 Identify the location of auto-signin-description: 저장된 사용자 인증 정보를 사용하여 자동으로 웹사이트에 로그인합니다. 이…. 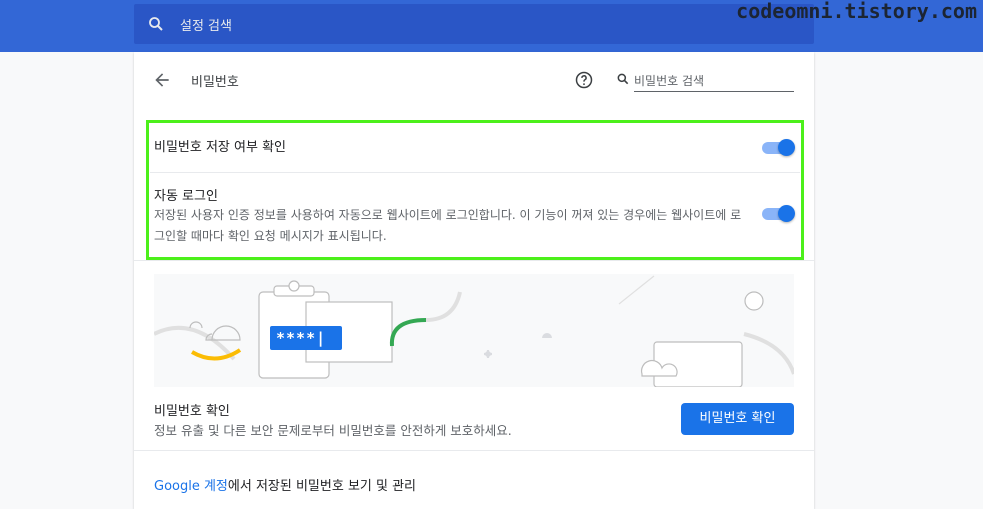
(448, 225).